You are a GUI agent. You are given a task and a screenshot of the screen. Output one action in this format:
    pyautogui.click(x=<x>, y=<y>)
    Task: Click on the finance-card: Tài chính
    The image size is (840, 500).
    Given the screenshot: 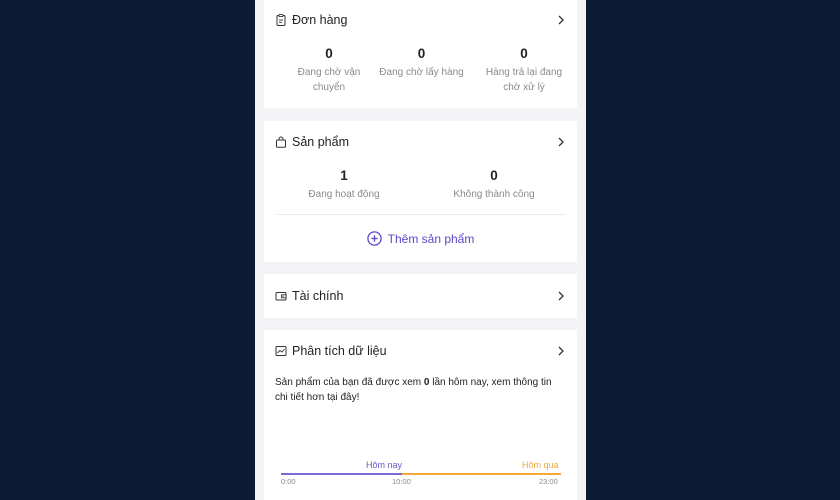 What is the action you would take?
    pyautogui.click(x=420, y=296)
    